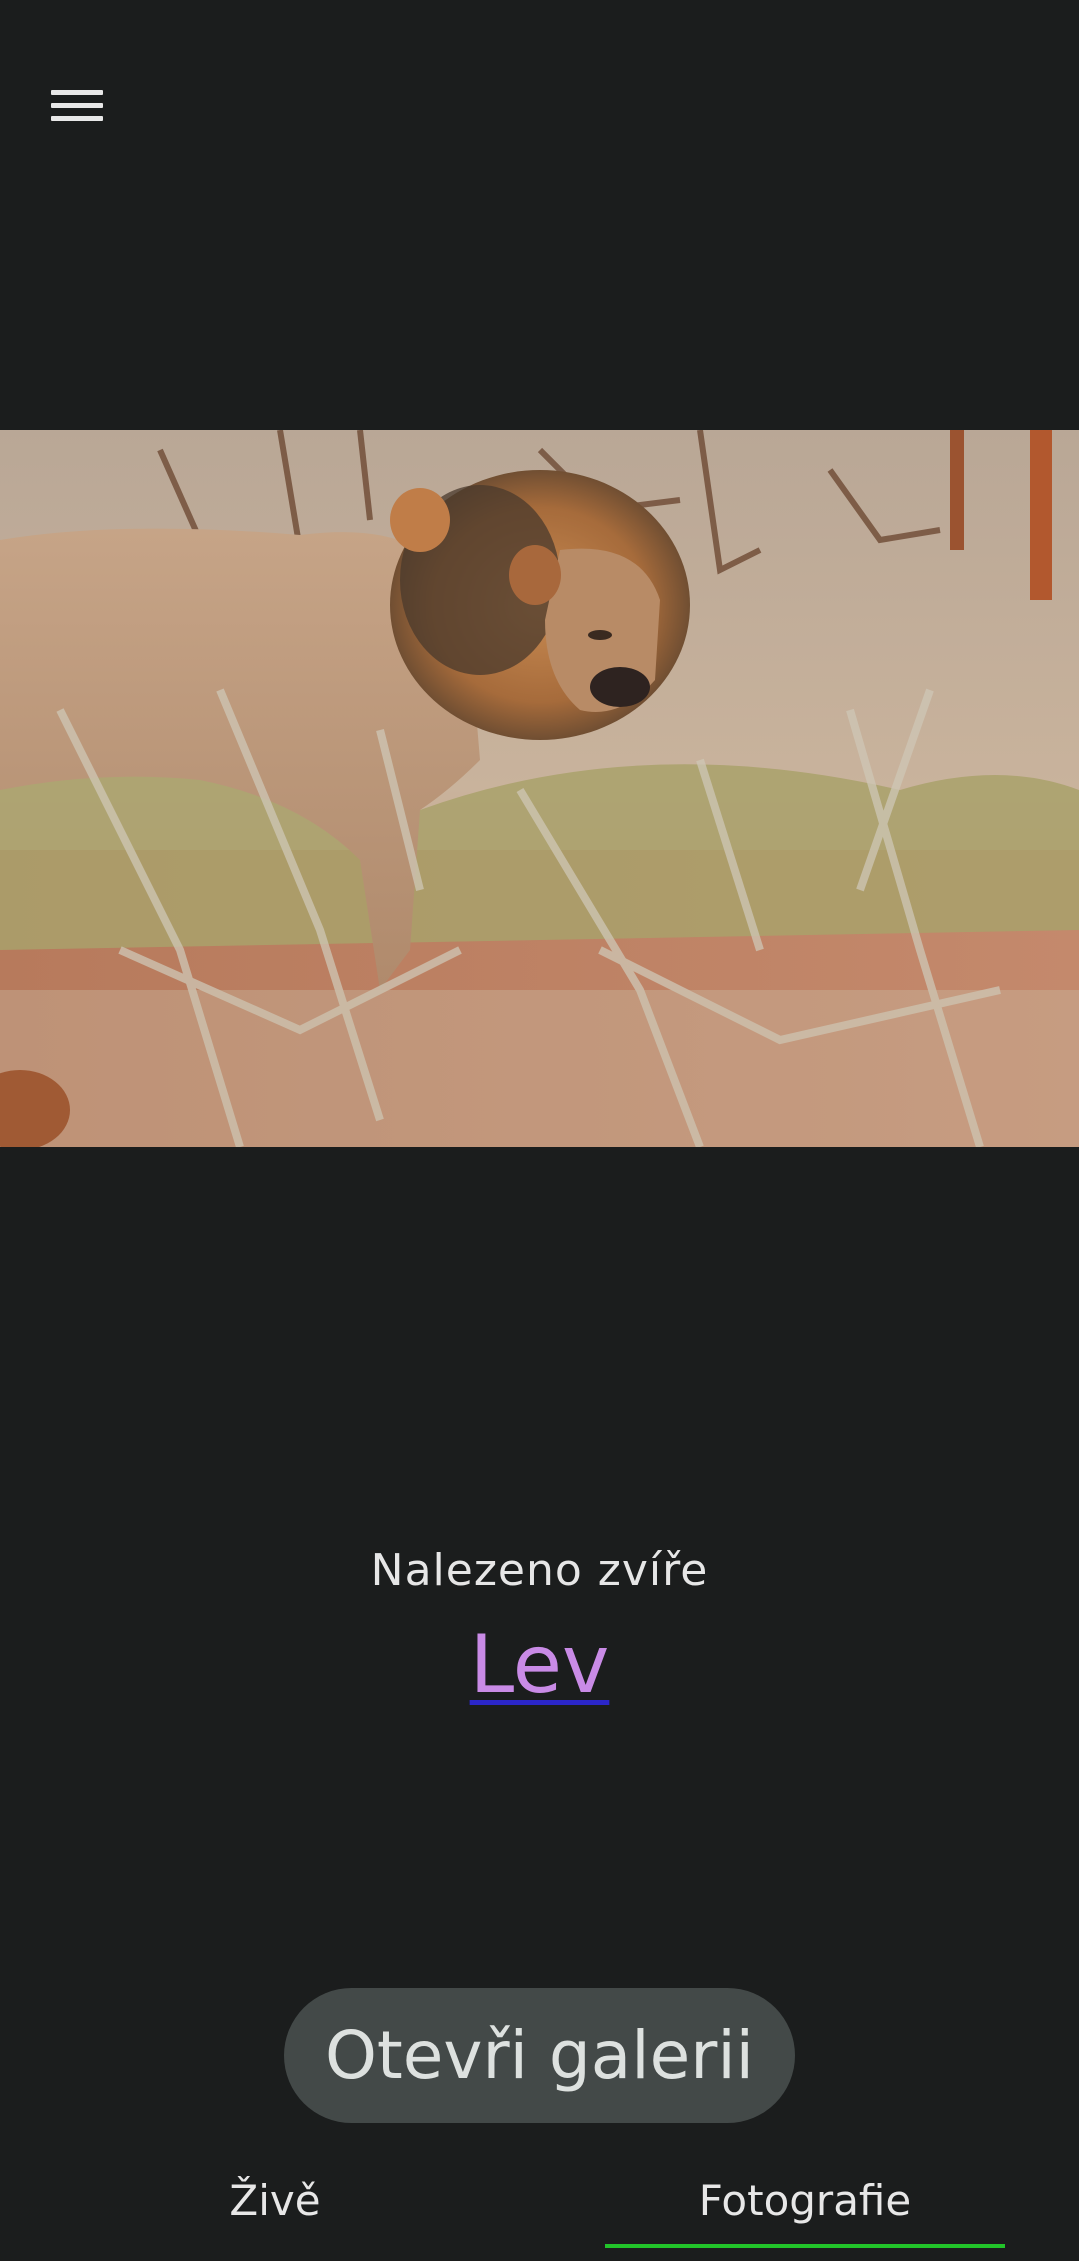 This screenshot has height=2261, width=1079. Describe the element at coordinates (805, 2206) in the screenshot. I see `tab-photos: Fotografie` at that location.